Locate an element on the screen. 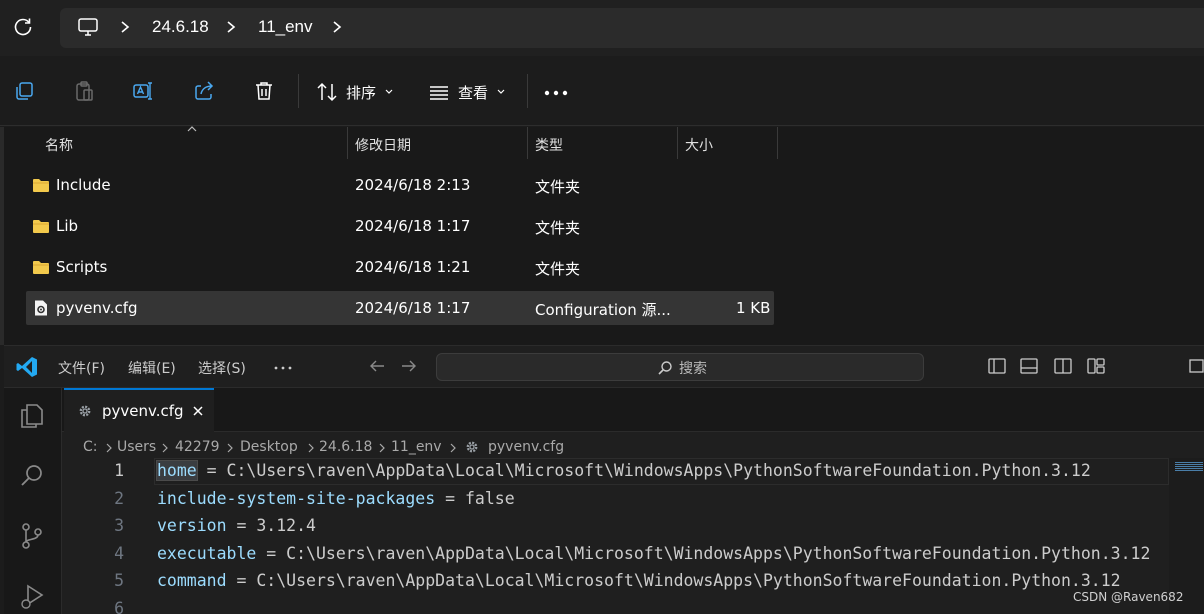 The height and width of the screenshot is (614, 1204). explorer-icon is located at coordinates (32, 416).